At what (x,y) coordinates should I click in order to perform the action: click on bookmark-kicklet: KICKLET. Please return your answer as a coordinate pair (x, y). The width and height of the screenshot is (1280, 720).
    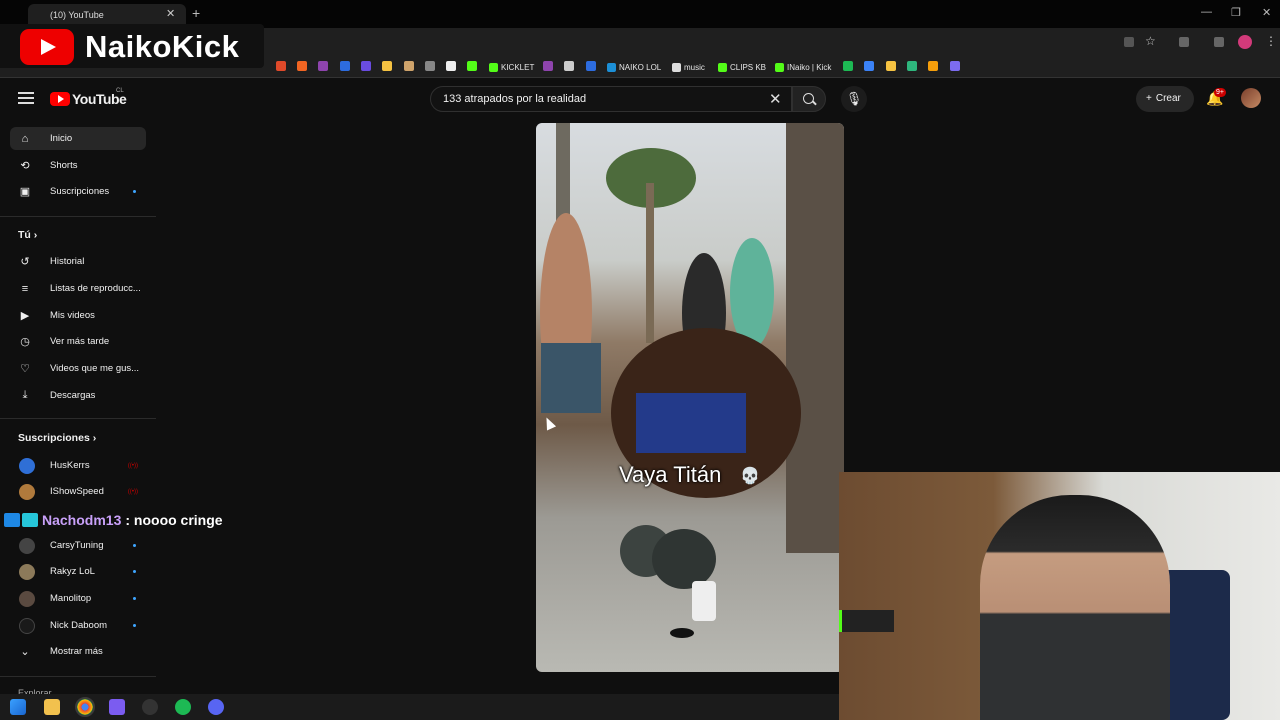
    Looking at the image, I should click on (511, 67).